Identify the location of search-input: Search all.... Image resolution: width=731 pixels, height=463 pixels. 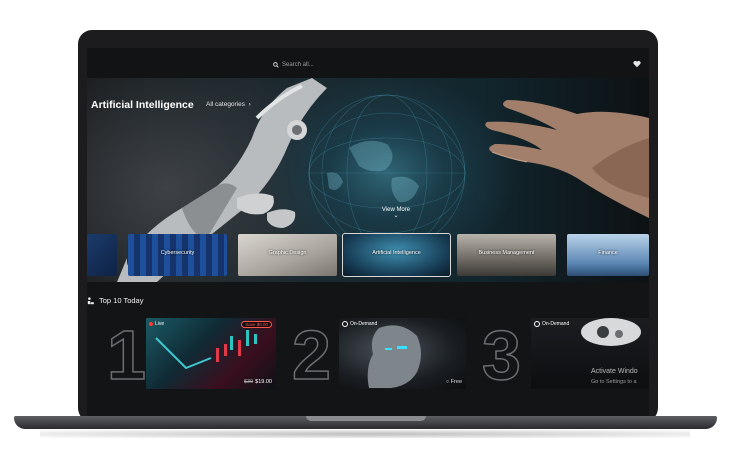
(298, 65).